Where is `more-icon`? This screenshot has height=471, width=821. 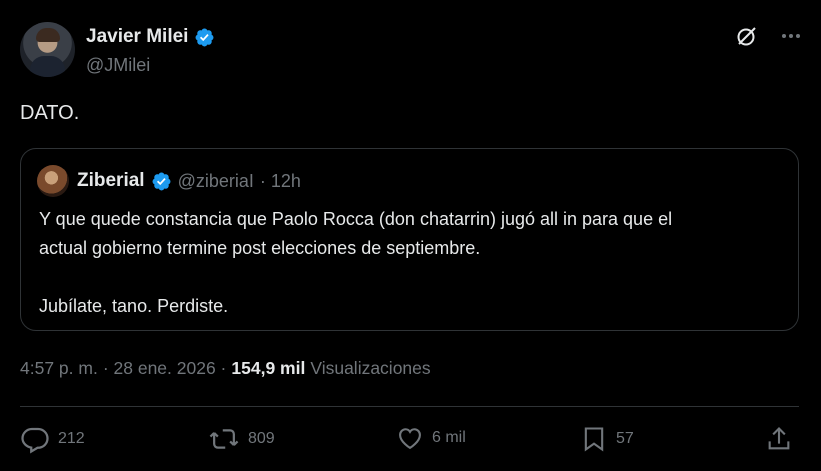
more-icon is located at coordinates (791, 36).